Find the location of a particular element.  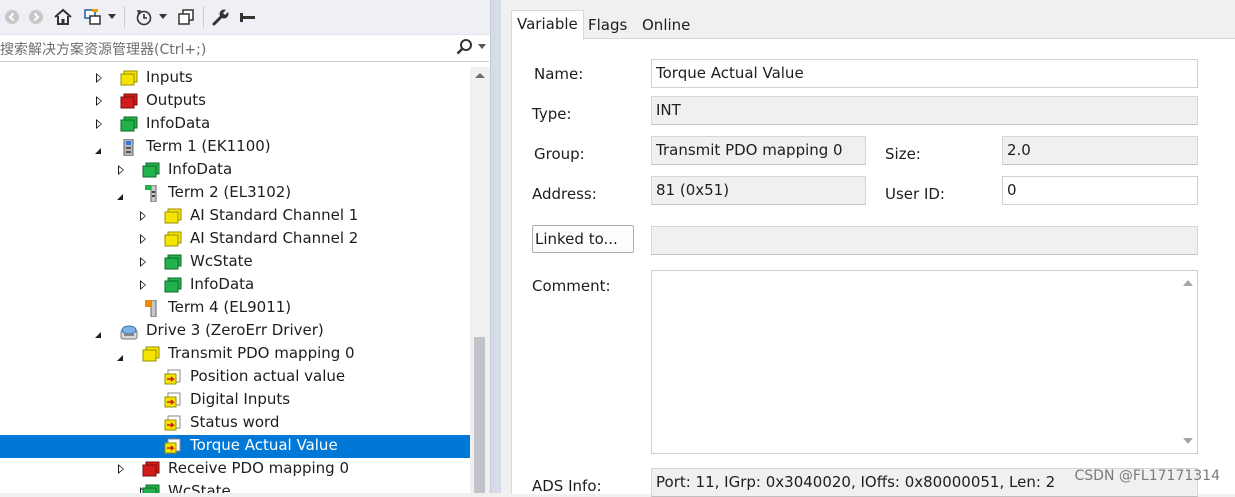

tree-item: Term 1 (EK1100) is located at coordinates (235, 147).